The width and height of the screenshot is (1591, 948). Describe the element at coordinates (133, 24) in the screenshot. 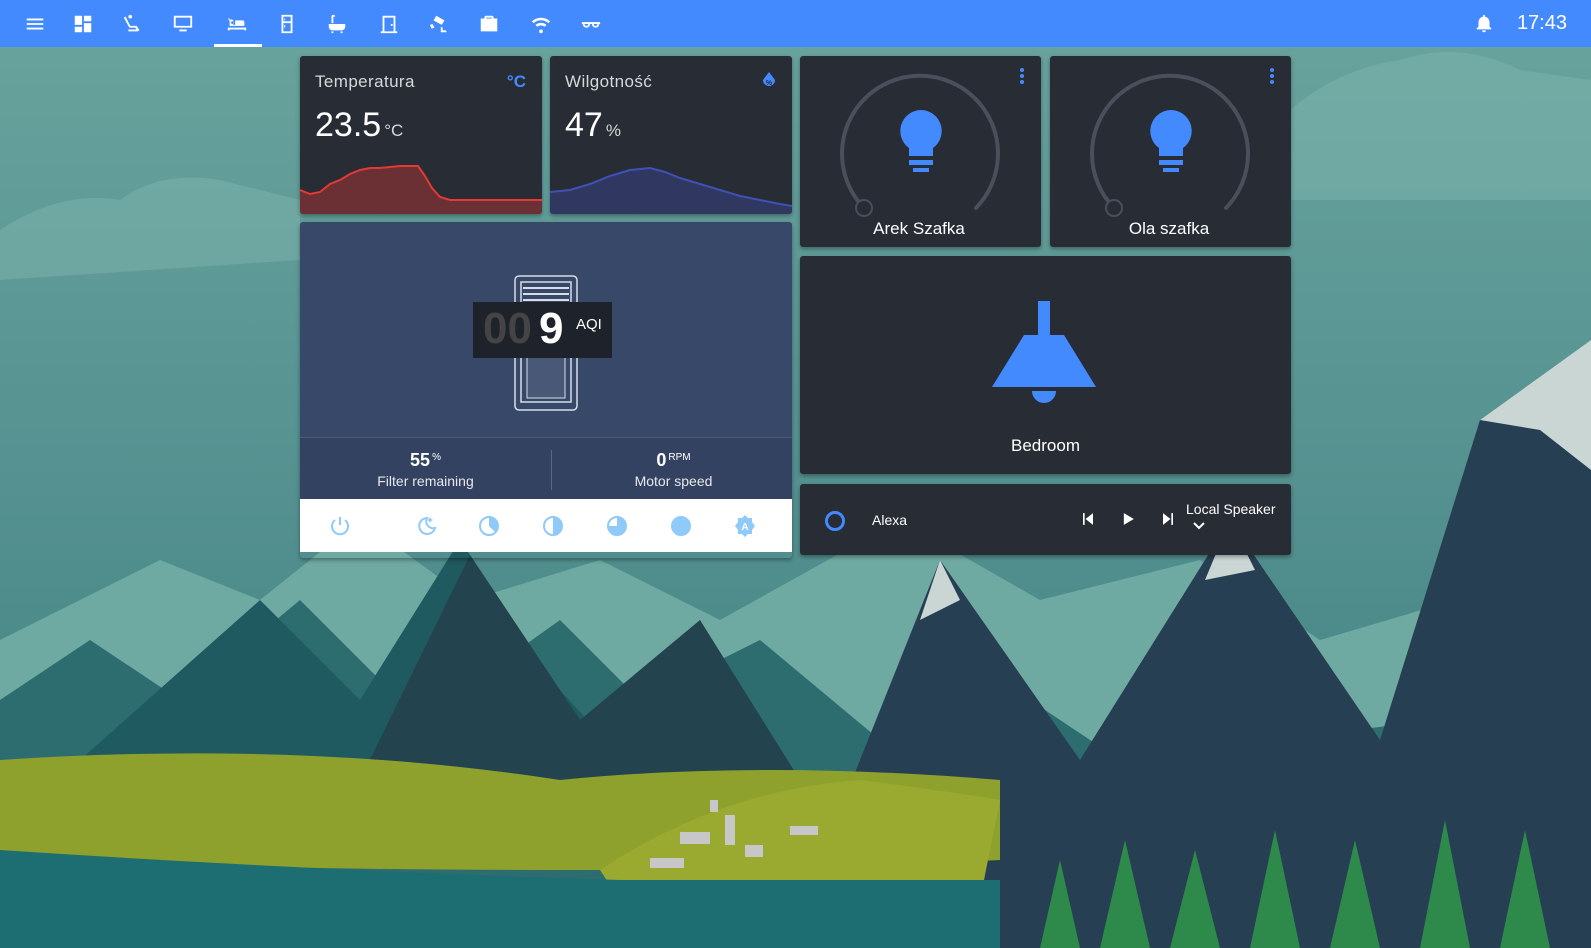

I see `seat-icon` at that location.